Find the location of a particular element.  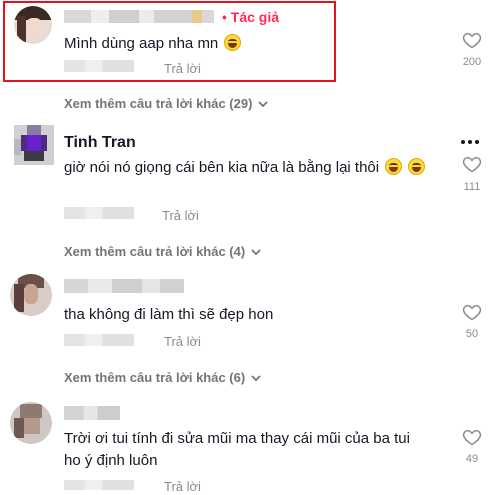

like-count: 49 is located at coordinates (472, 459).